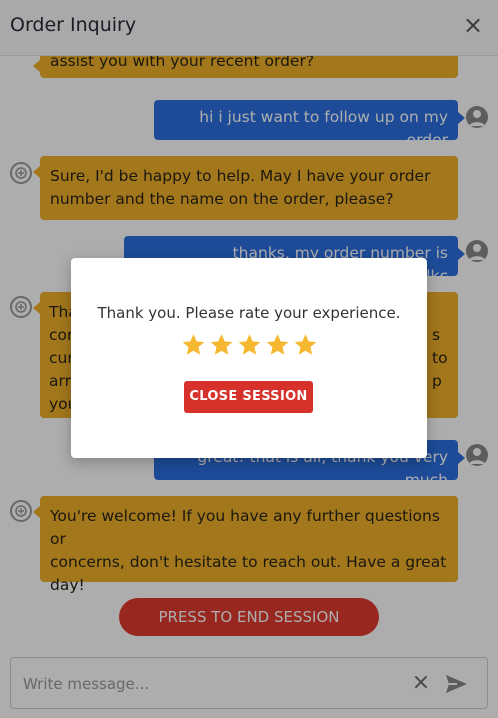 This screenshot has width=498, height=718. I want to click on dialog-title: Thank you. Please rate your experience., so click(249, 313).